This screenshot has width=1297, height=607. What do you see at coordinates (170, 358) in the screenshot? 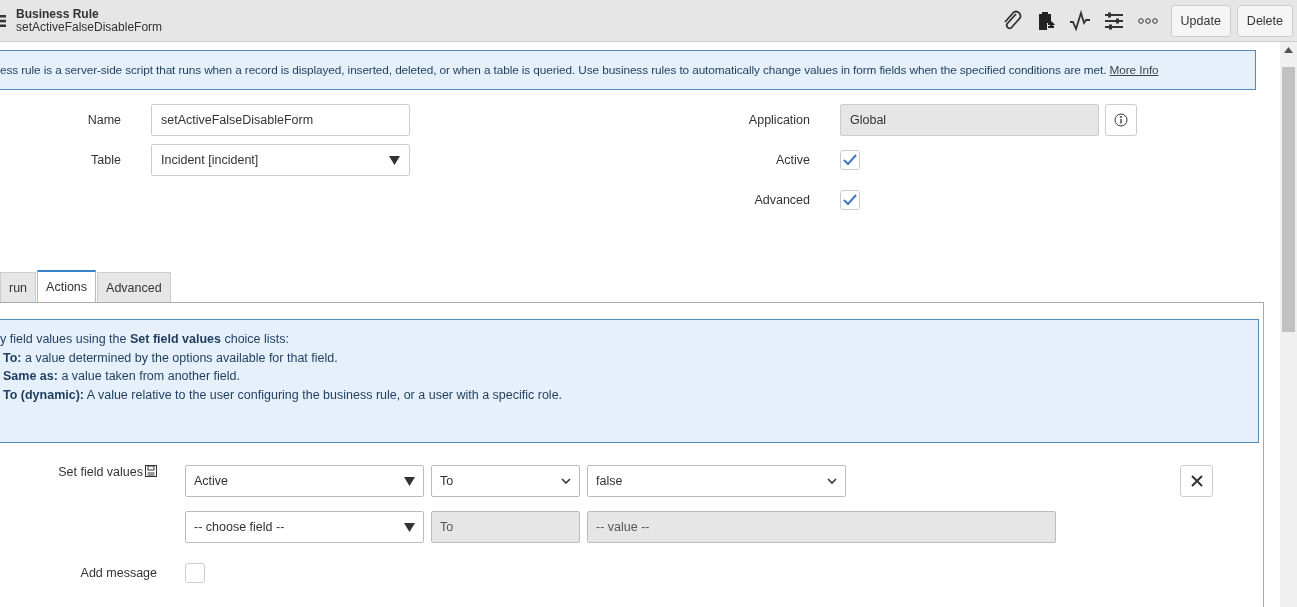
I see `help-text: To: a value determined by the options available for that field.` at bounding box center [170, 358].